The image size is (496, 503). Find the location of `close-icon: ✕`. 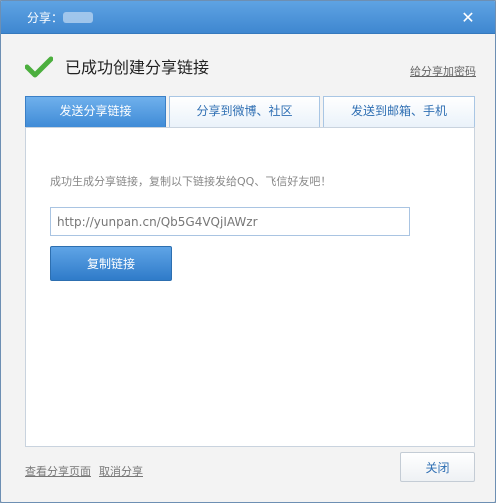

close-icon: ✕ is located at coordinates (468, 18).